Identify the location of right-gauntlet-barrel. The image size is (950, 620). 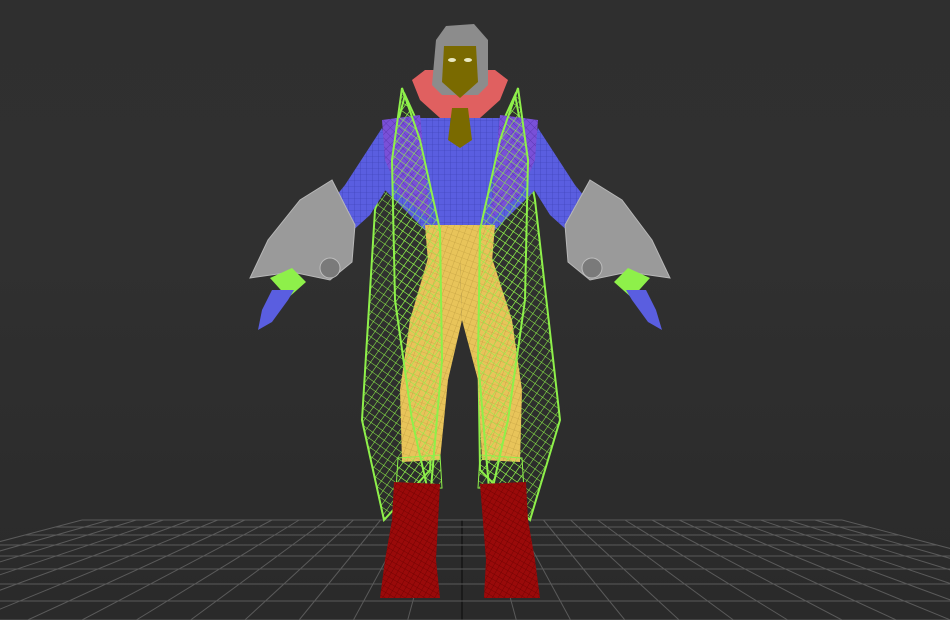
(592, 268).